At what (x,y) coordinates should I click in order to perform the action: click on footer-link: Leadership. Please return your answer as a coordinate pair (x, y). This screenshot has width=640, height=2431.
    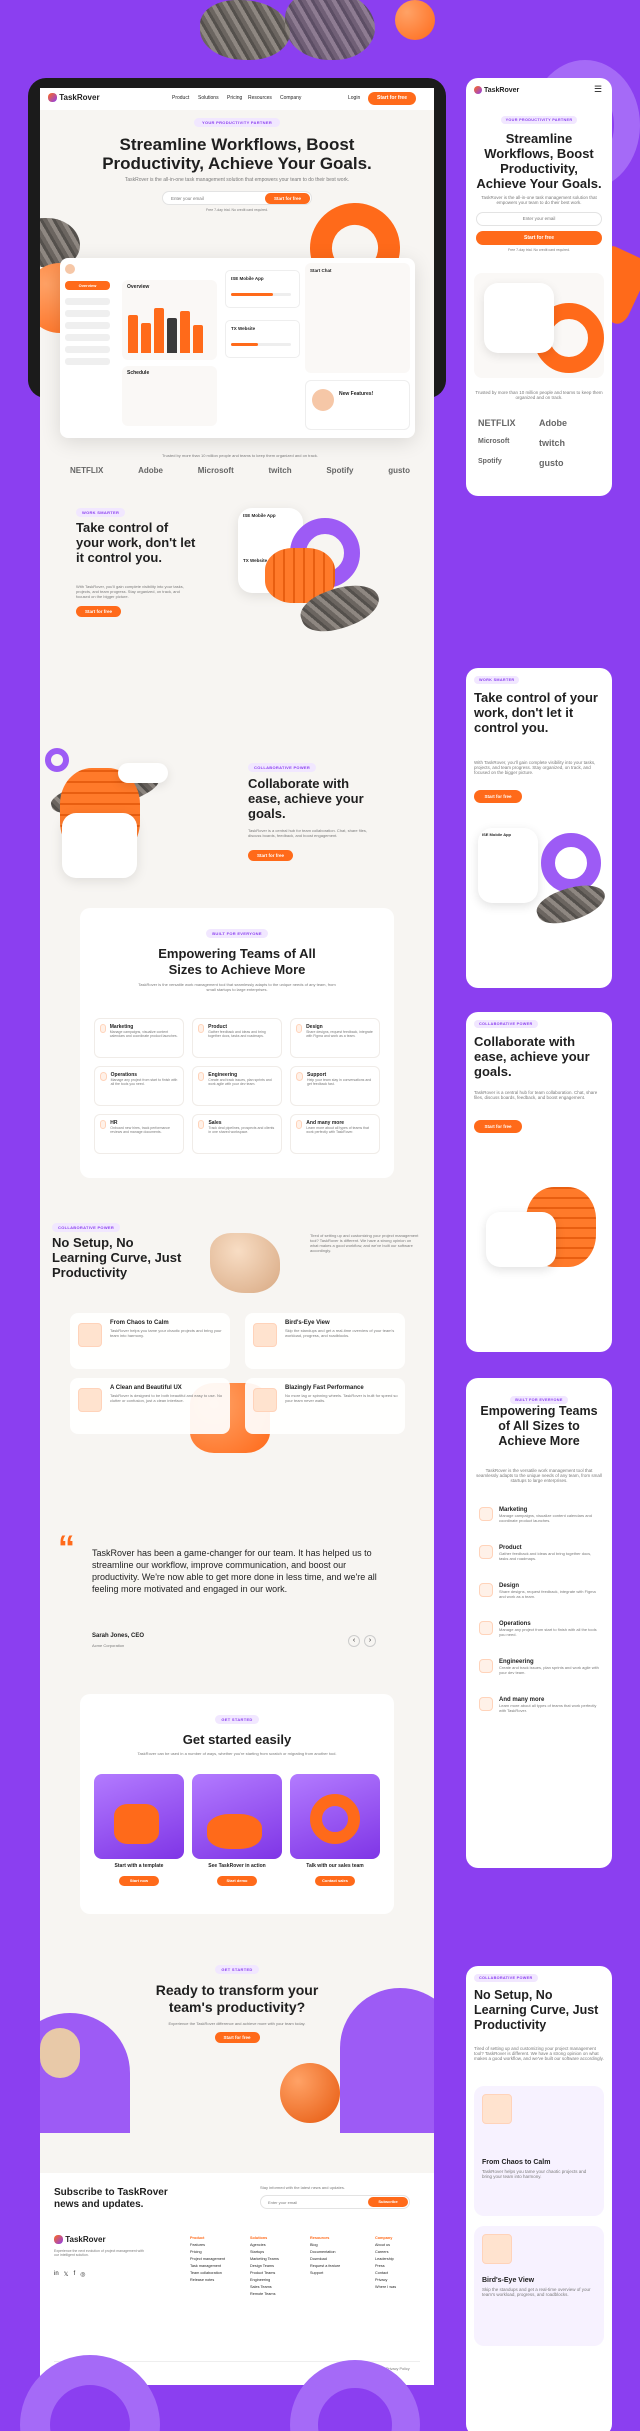
    Looking at the image, I should click on (385, 2259).